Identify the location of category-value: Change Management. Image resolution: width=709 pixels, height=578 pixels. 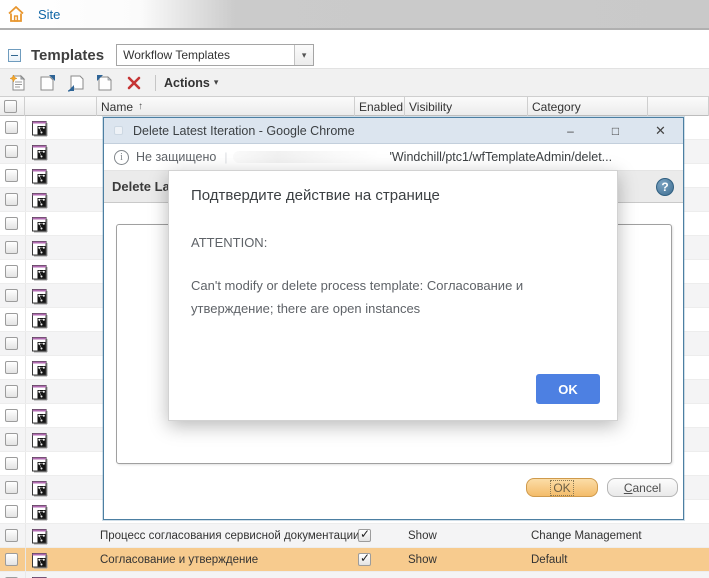
(586, 536).